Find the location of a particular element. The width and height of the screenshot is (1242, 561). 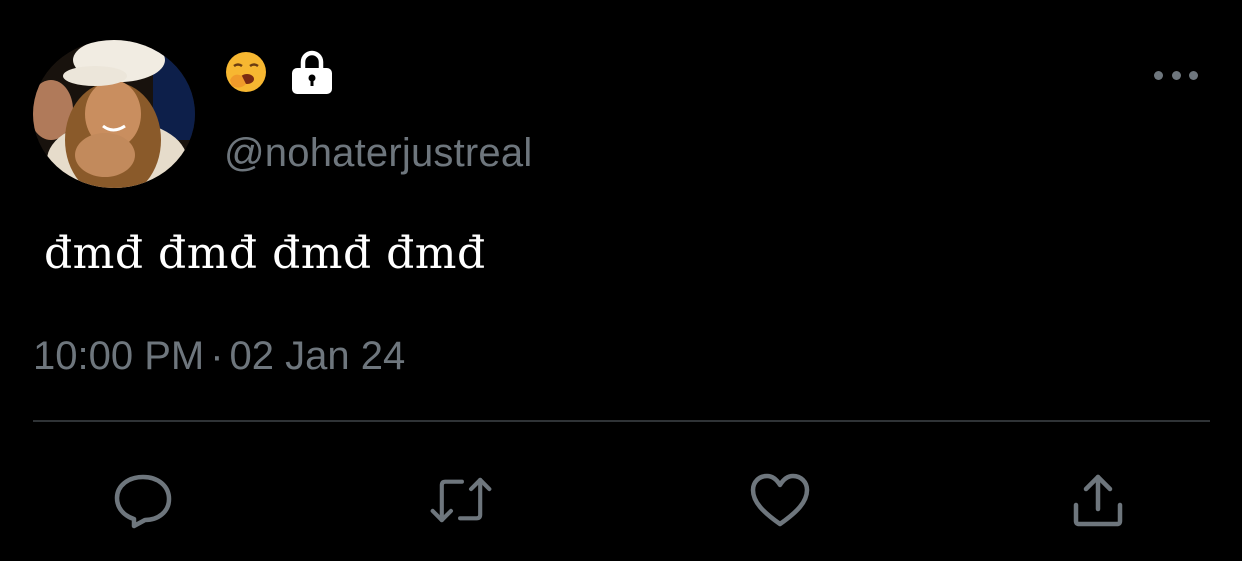

avatar is located at coordinates (114, 114).